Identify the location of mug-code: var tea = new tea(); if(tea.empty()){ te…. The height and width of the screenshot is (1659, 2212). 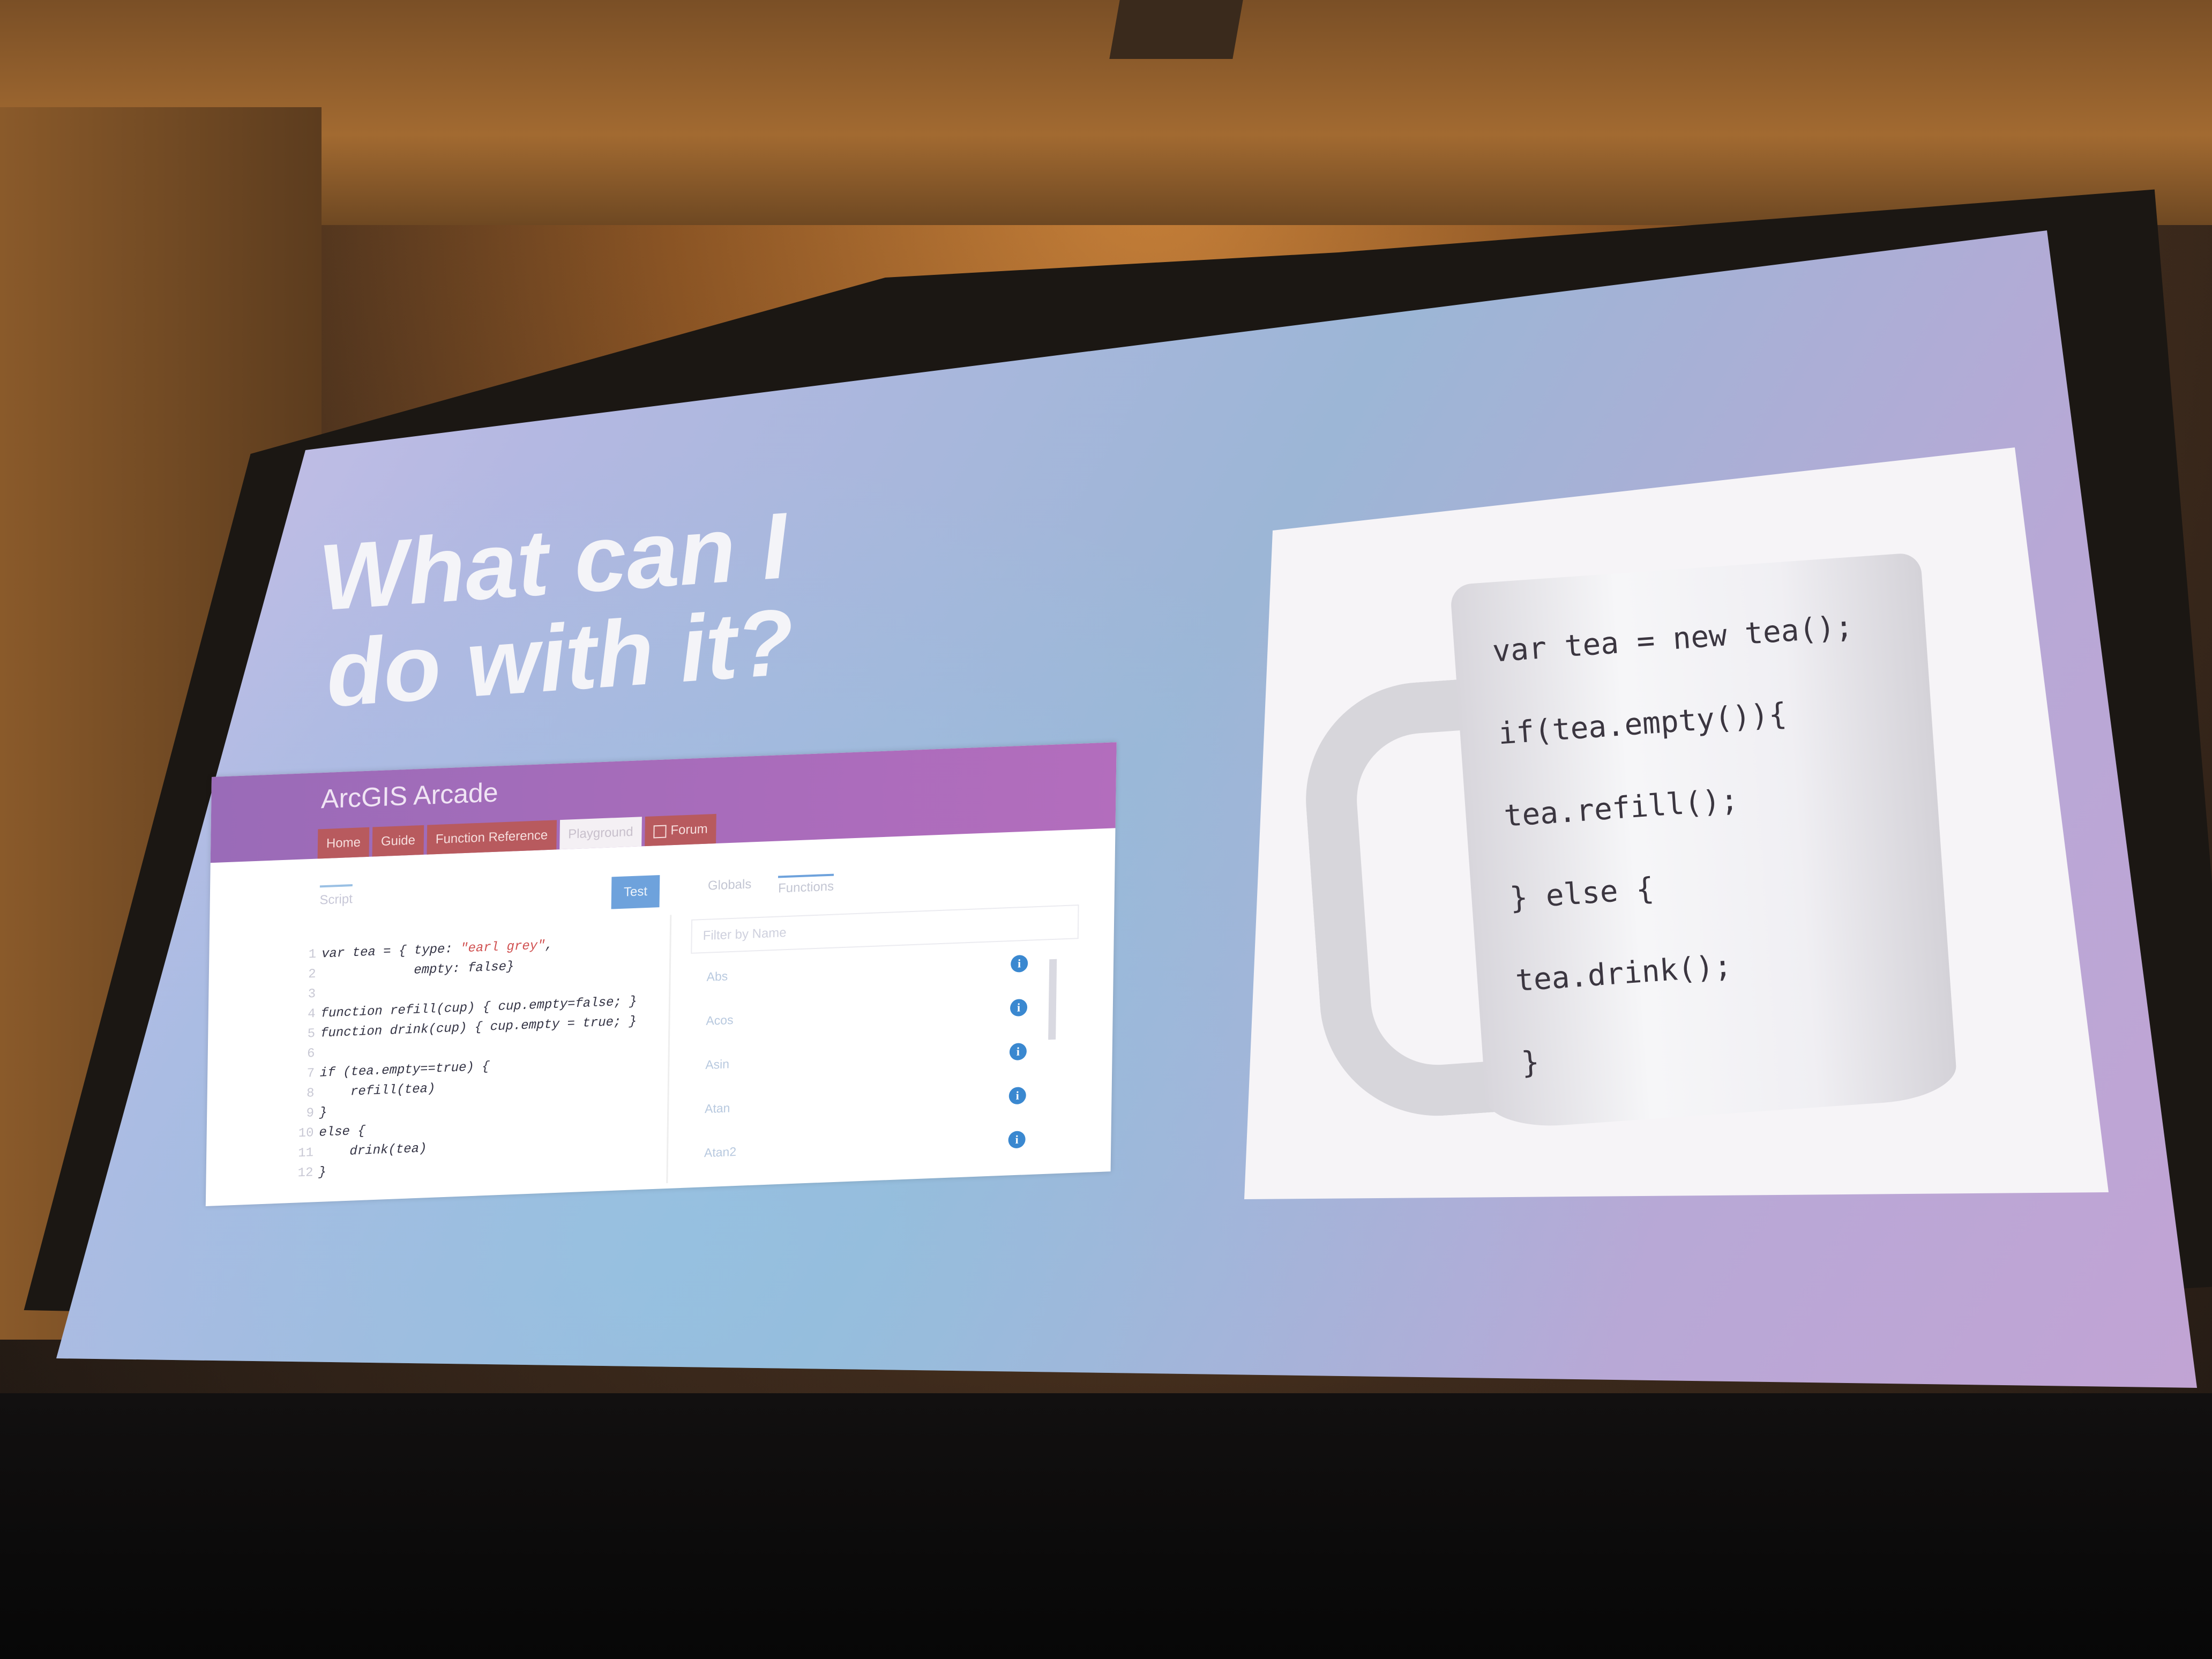
(1747, 841).